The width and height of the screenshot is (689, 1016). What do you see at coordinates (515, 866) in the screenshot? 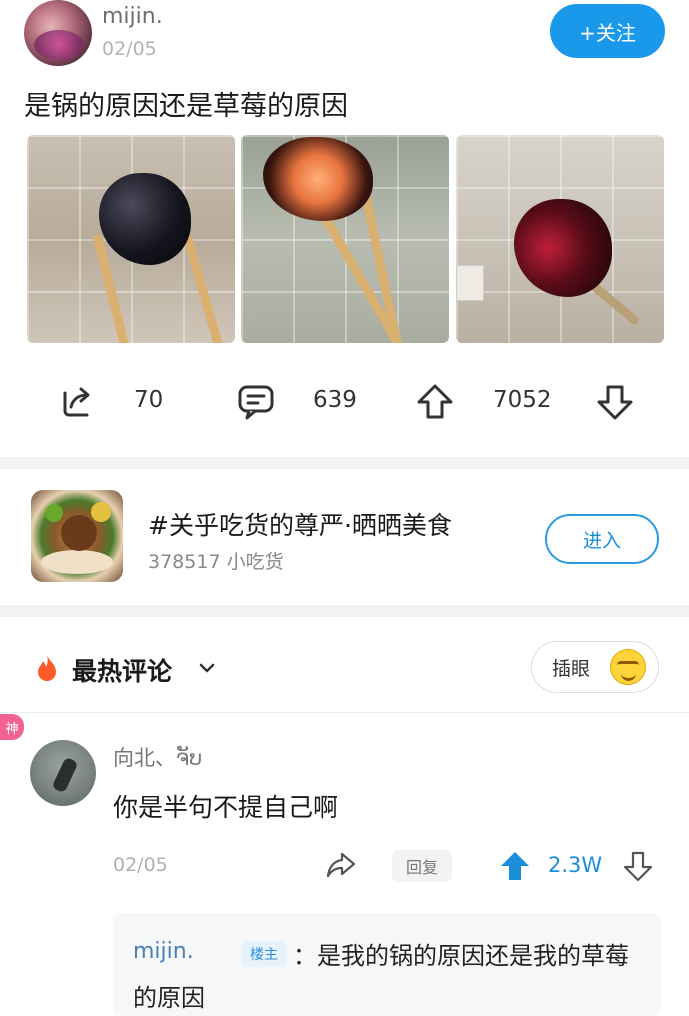
I see `upvote-filled-icon` at bounding box center [515, 866].